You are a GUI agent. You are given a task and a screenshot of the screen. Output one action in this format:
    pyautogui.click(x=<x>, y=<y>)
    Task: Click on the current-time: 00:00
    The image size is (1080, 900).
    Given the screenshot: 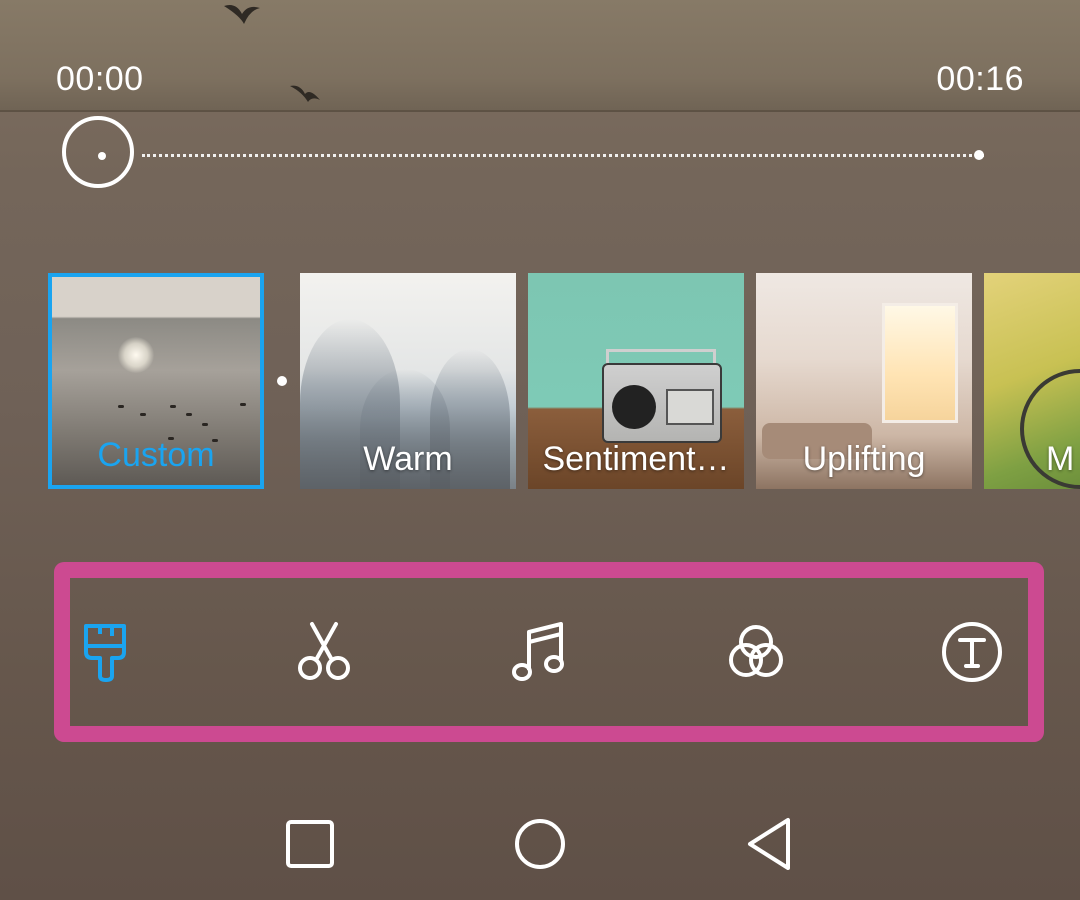 What is the action you would take?
    pyautogui.click(x=100, y=79)
    